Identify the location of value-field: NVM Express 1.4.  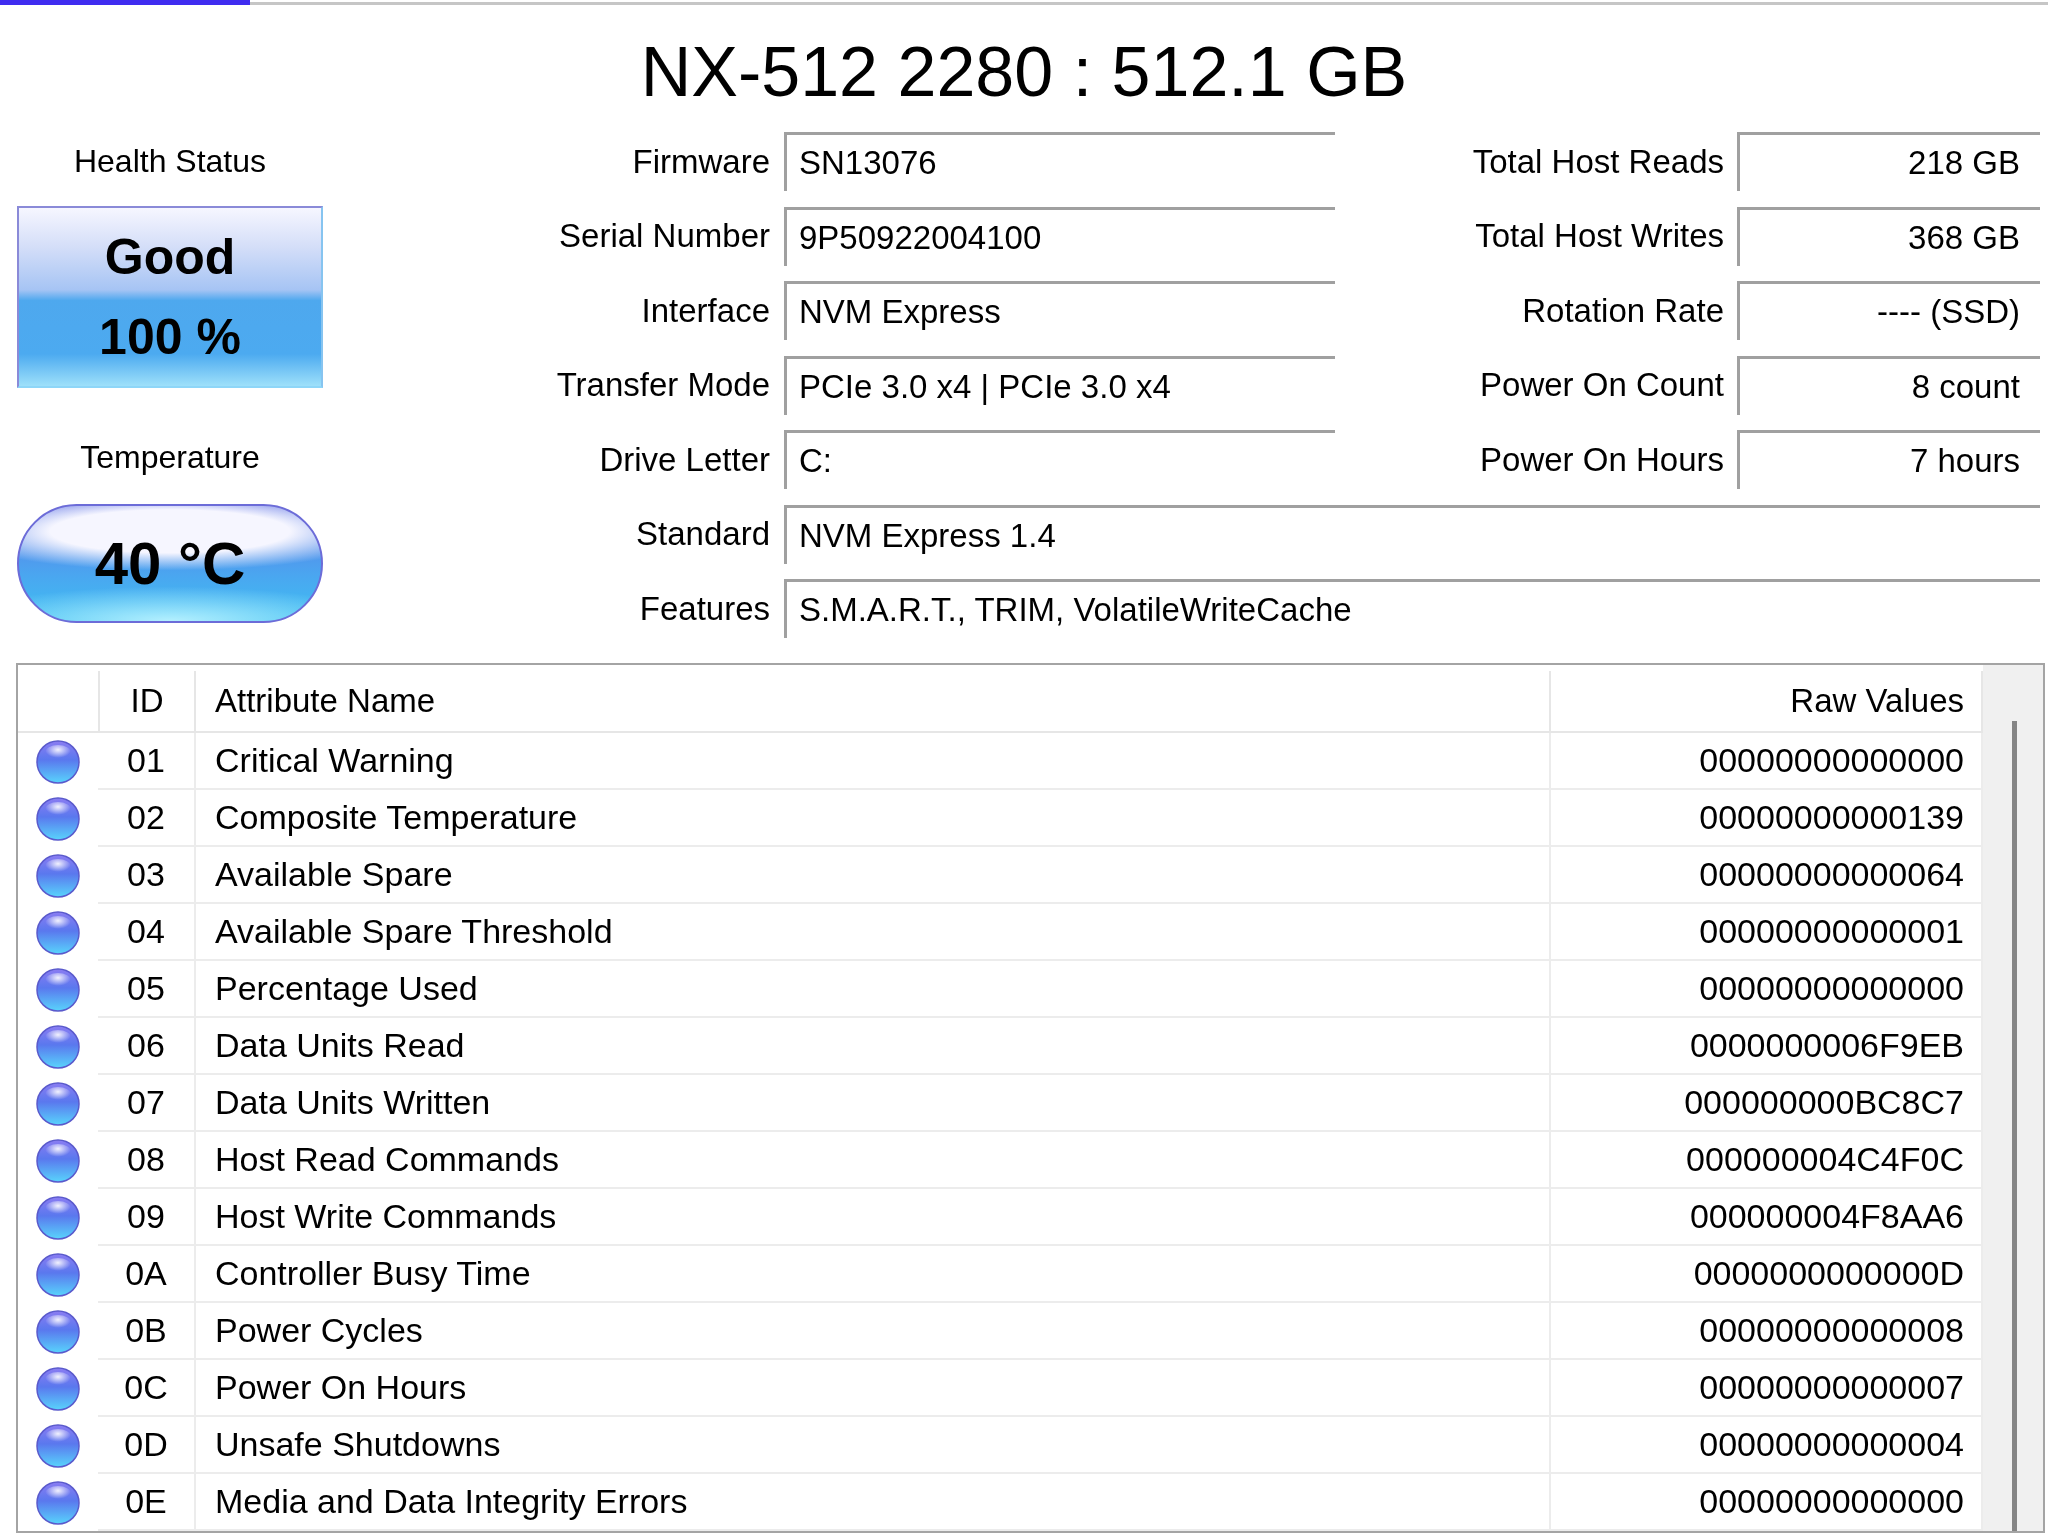
(1412, 534).